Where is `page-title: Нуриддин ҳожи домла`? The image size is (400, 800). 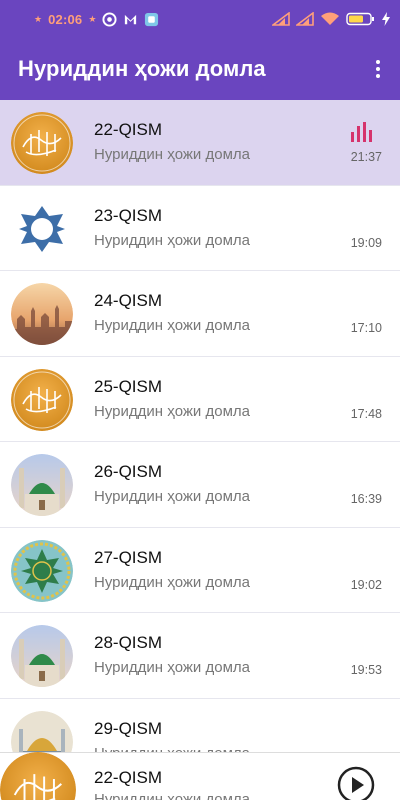
page-title: Нуриддин ҳожи домла is located at coordinates (142, 68).